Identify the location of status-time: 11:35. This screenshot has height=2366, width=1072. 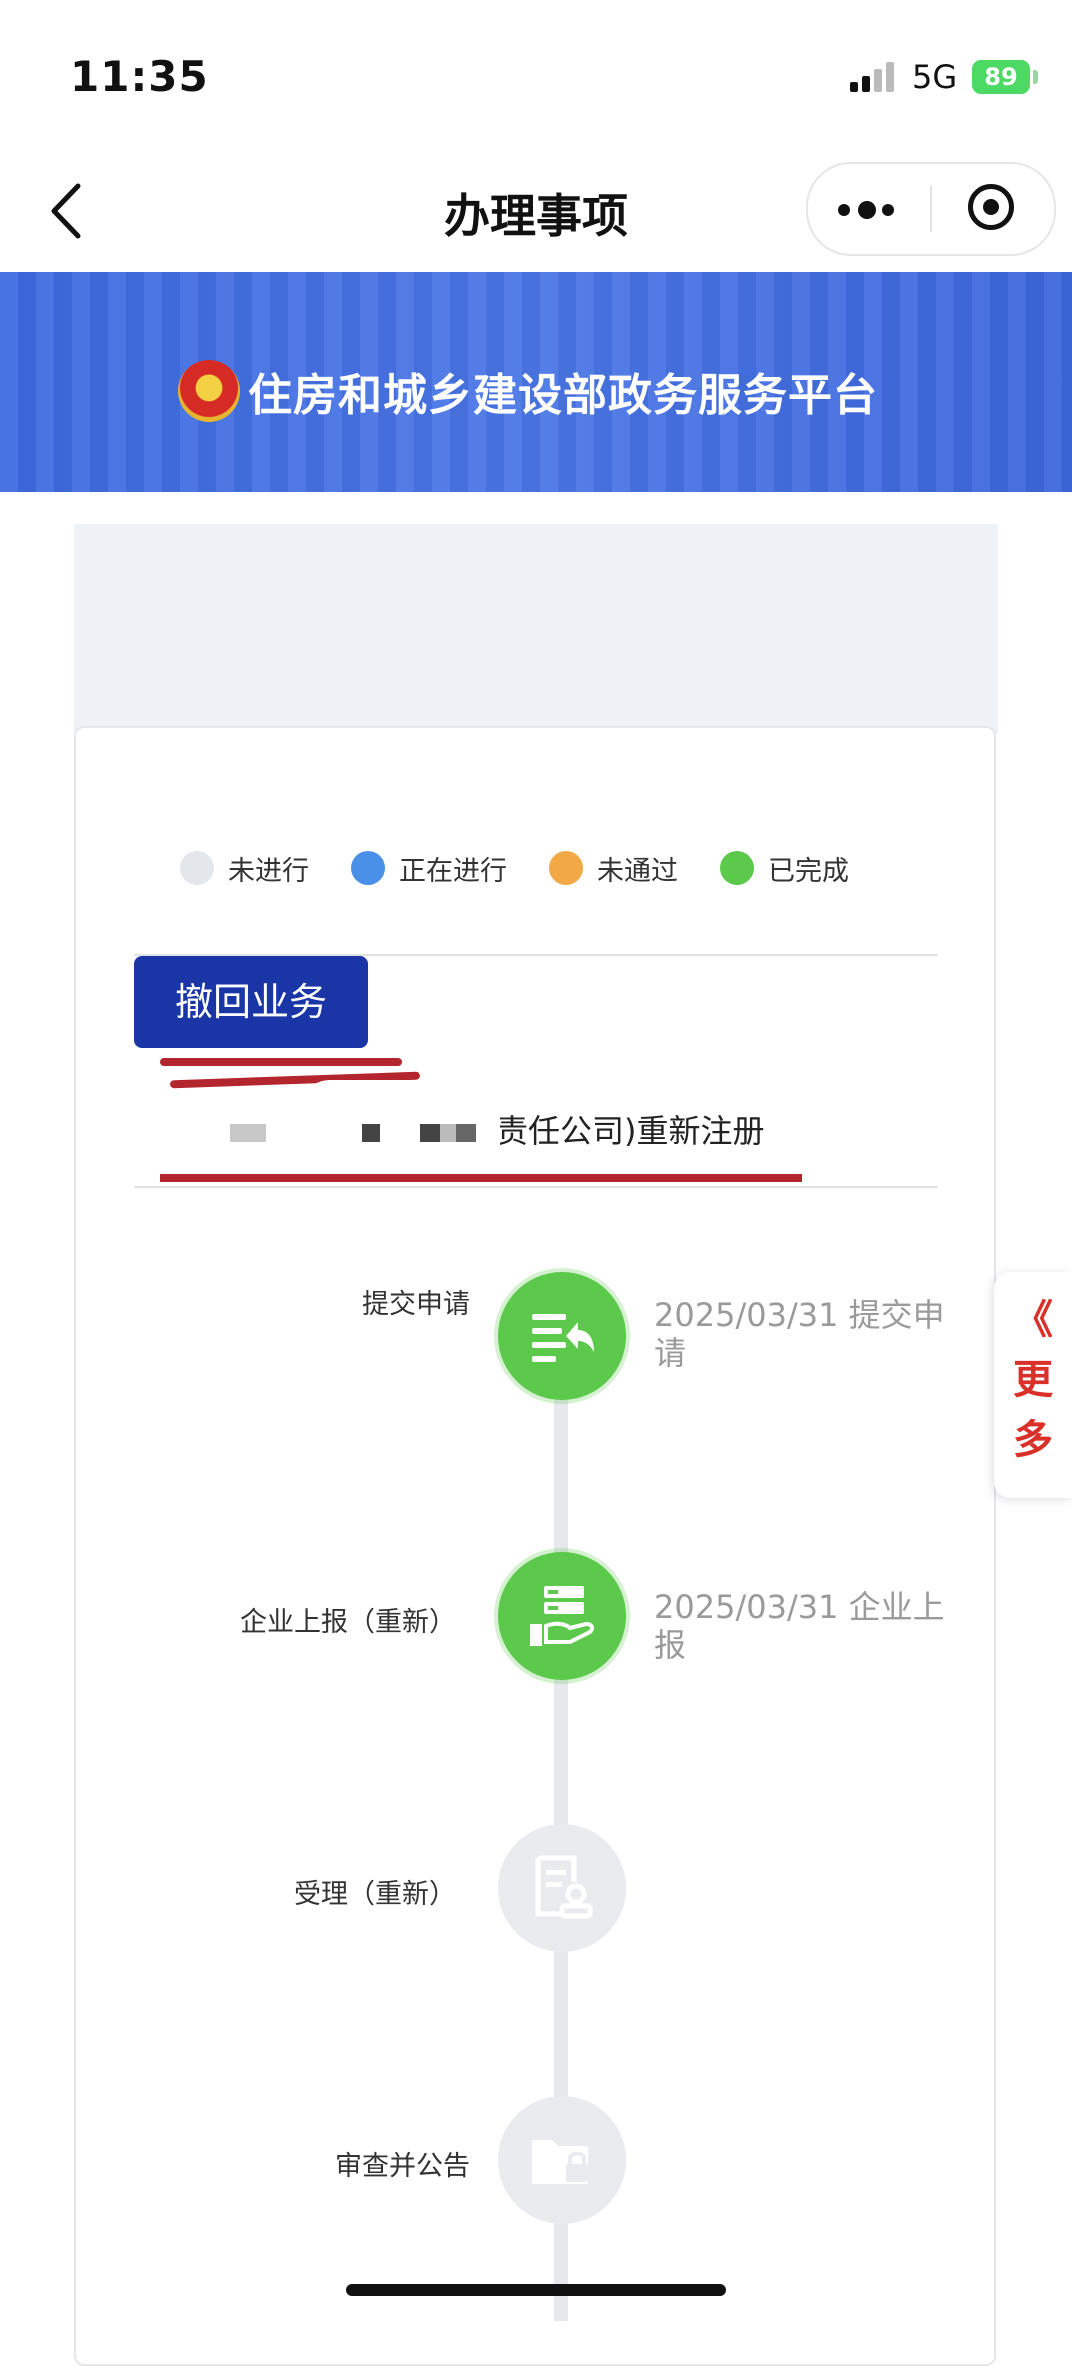
(139, 76).